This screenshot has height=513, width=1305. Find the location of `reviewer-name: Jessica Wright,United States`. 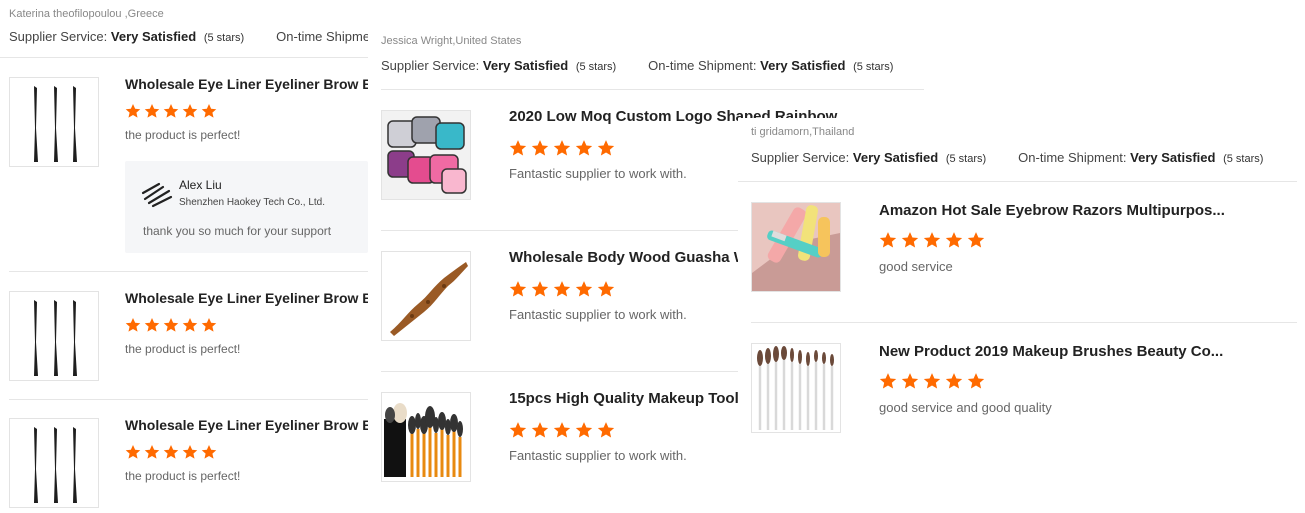

reviewer-name: Jessica Wright,United States is located at coordinates (451, 41).